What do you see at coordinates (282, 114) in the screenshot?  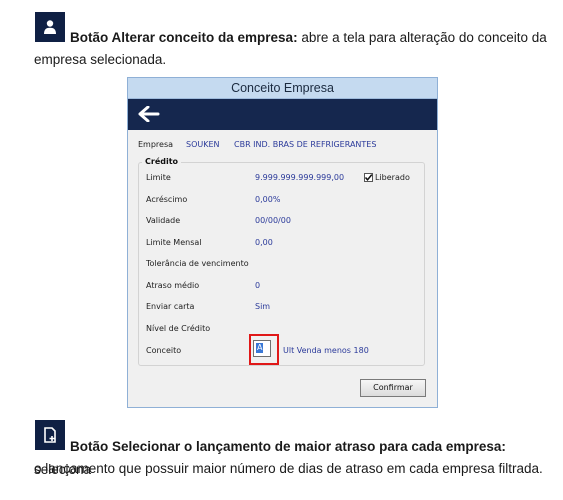 I see `nav-bar` at bounding box center [282, 114].